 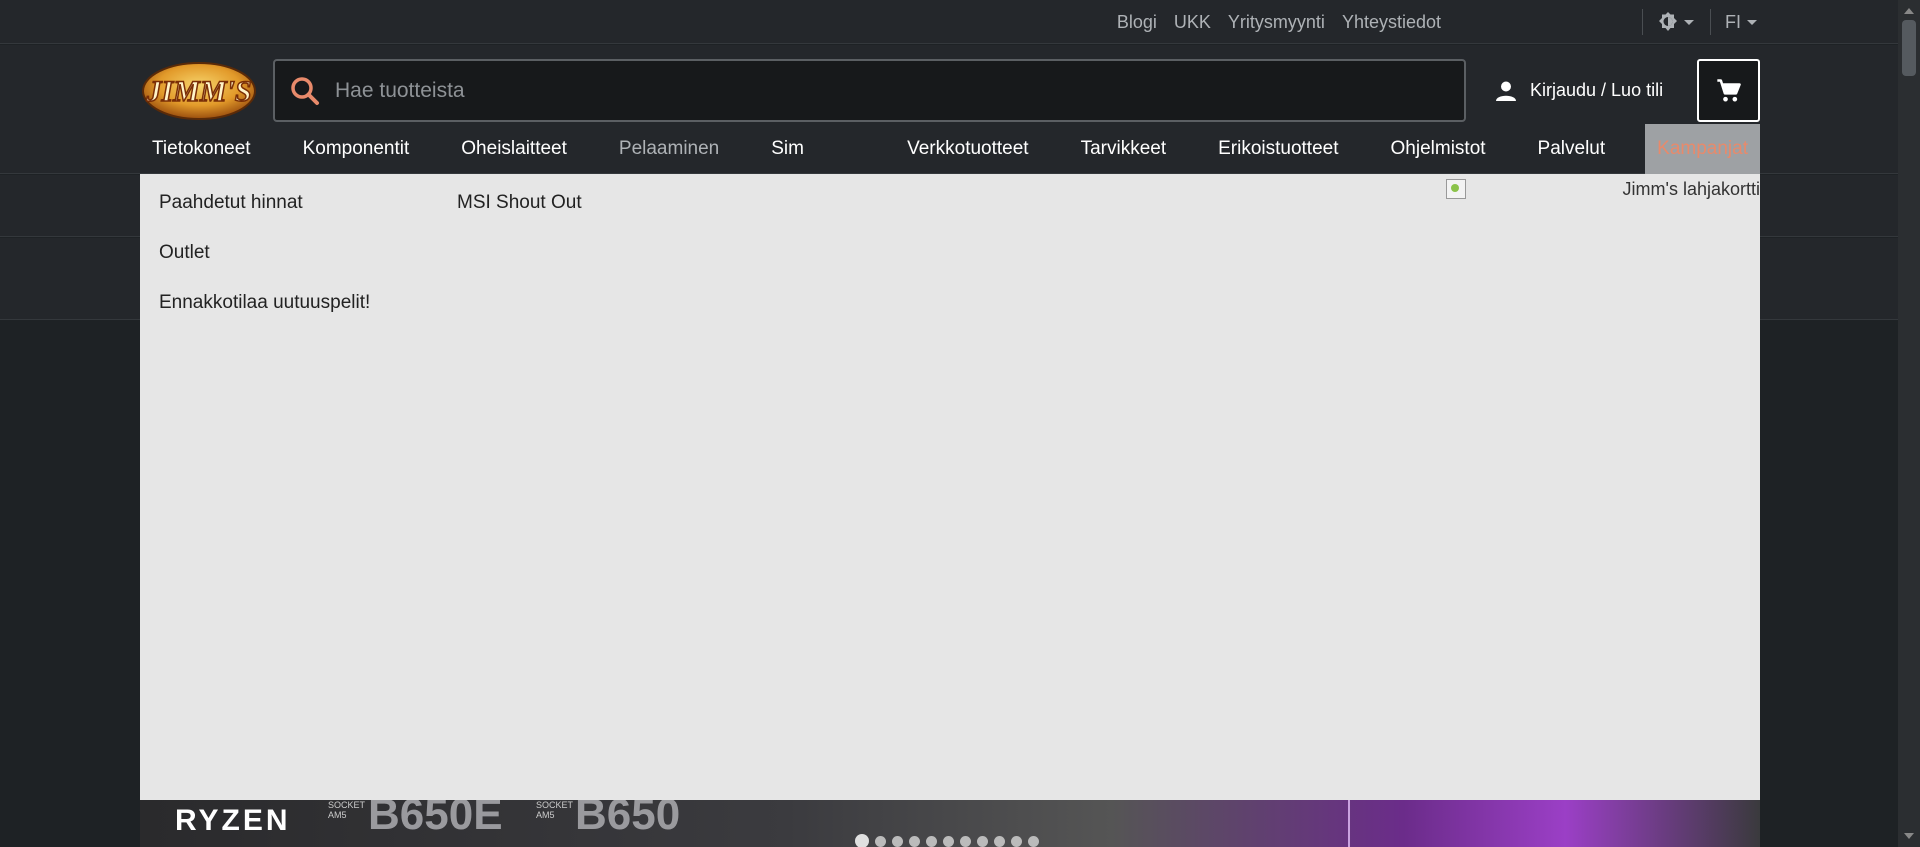 I want to click on jimms-logo-icon: JIMM'S, so click(x=199, y=91).